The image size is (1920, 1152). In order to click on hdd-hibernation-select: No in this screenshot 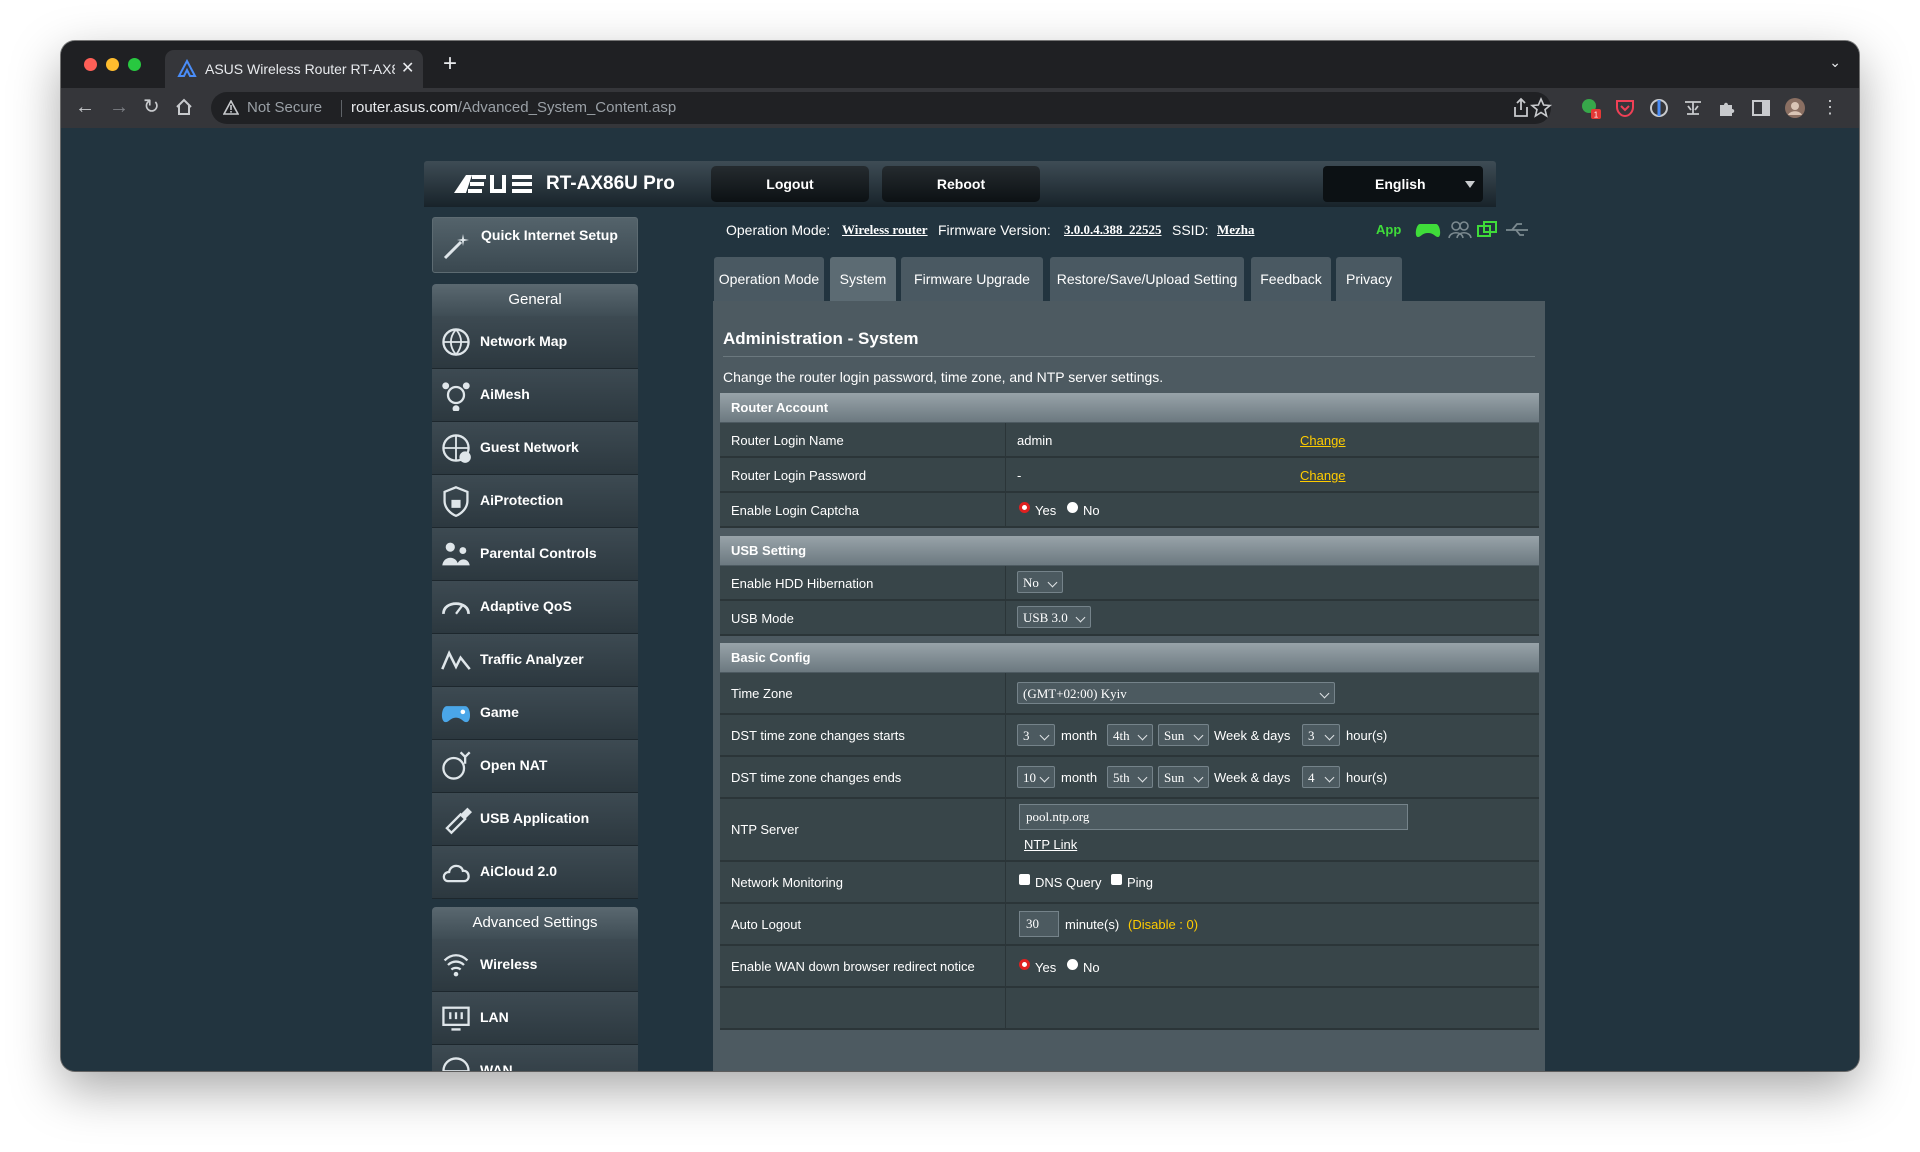, I will do `click(1040, 582)`.